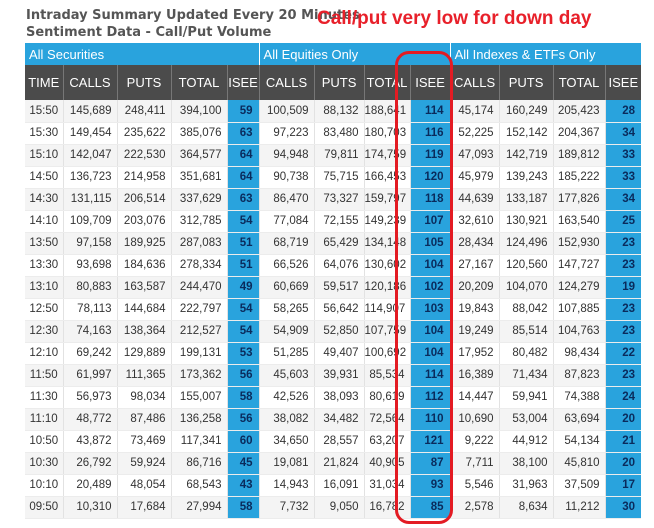  Describe the element at coordinates (286, 397) in the screenshot. I see `calls-cell: 42,526` at that location.